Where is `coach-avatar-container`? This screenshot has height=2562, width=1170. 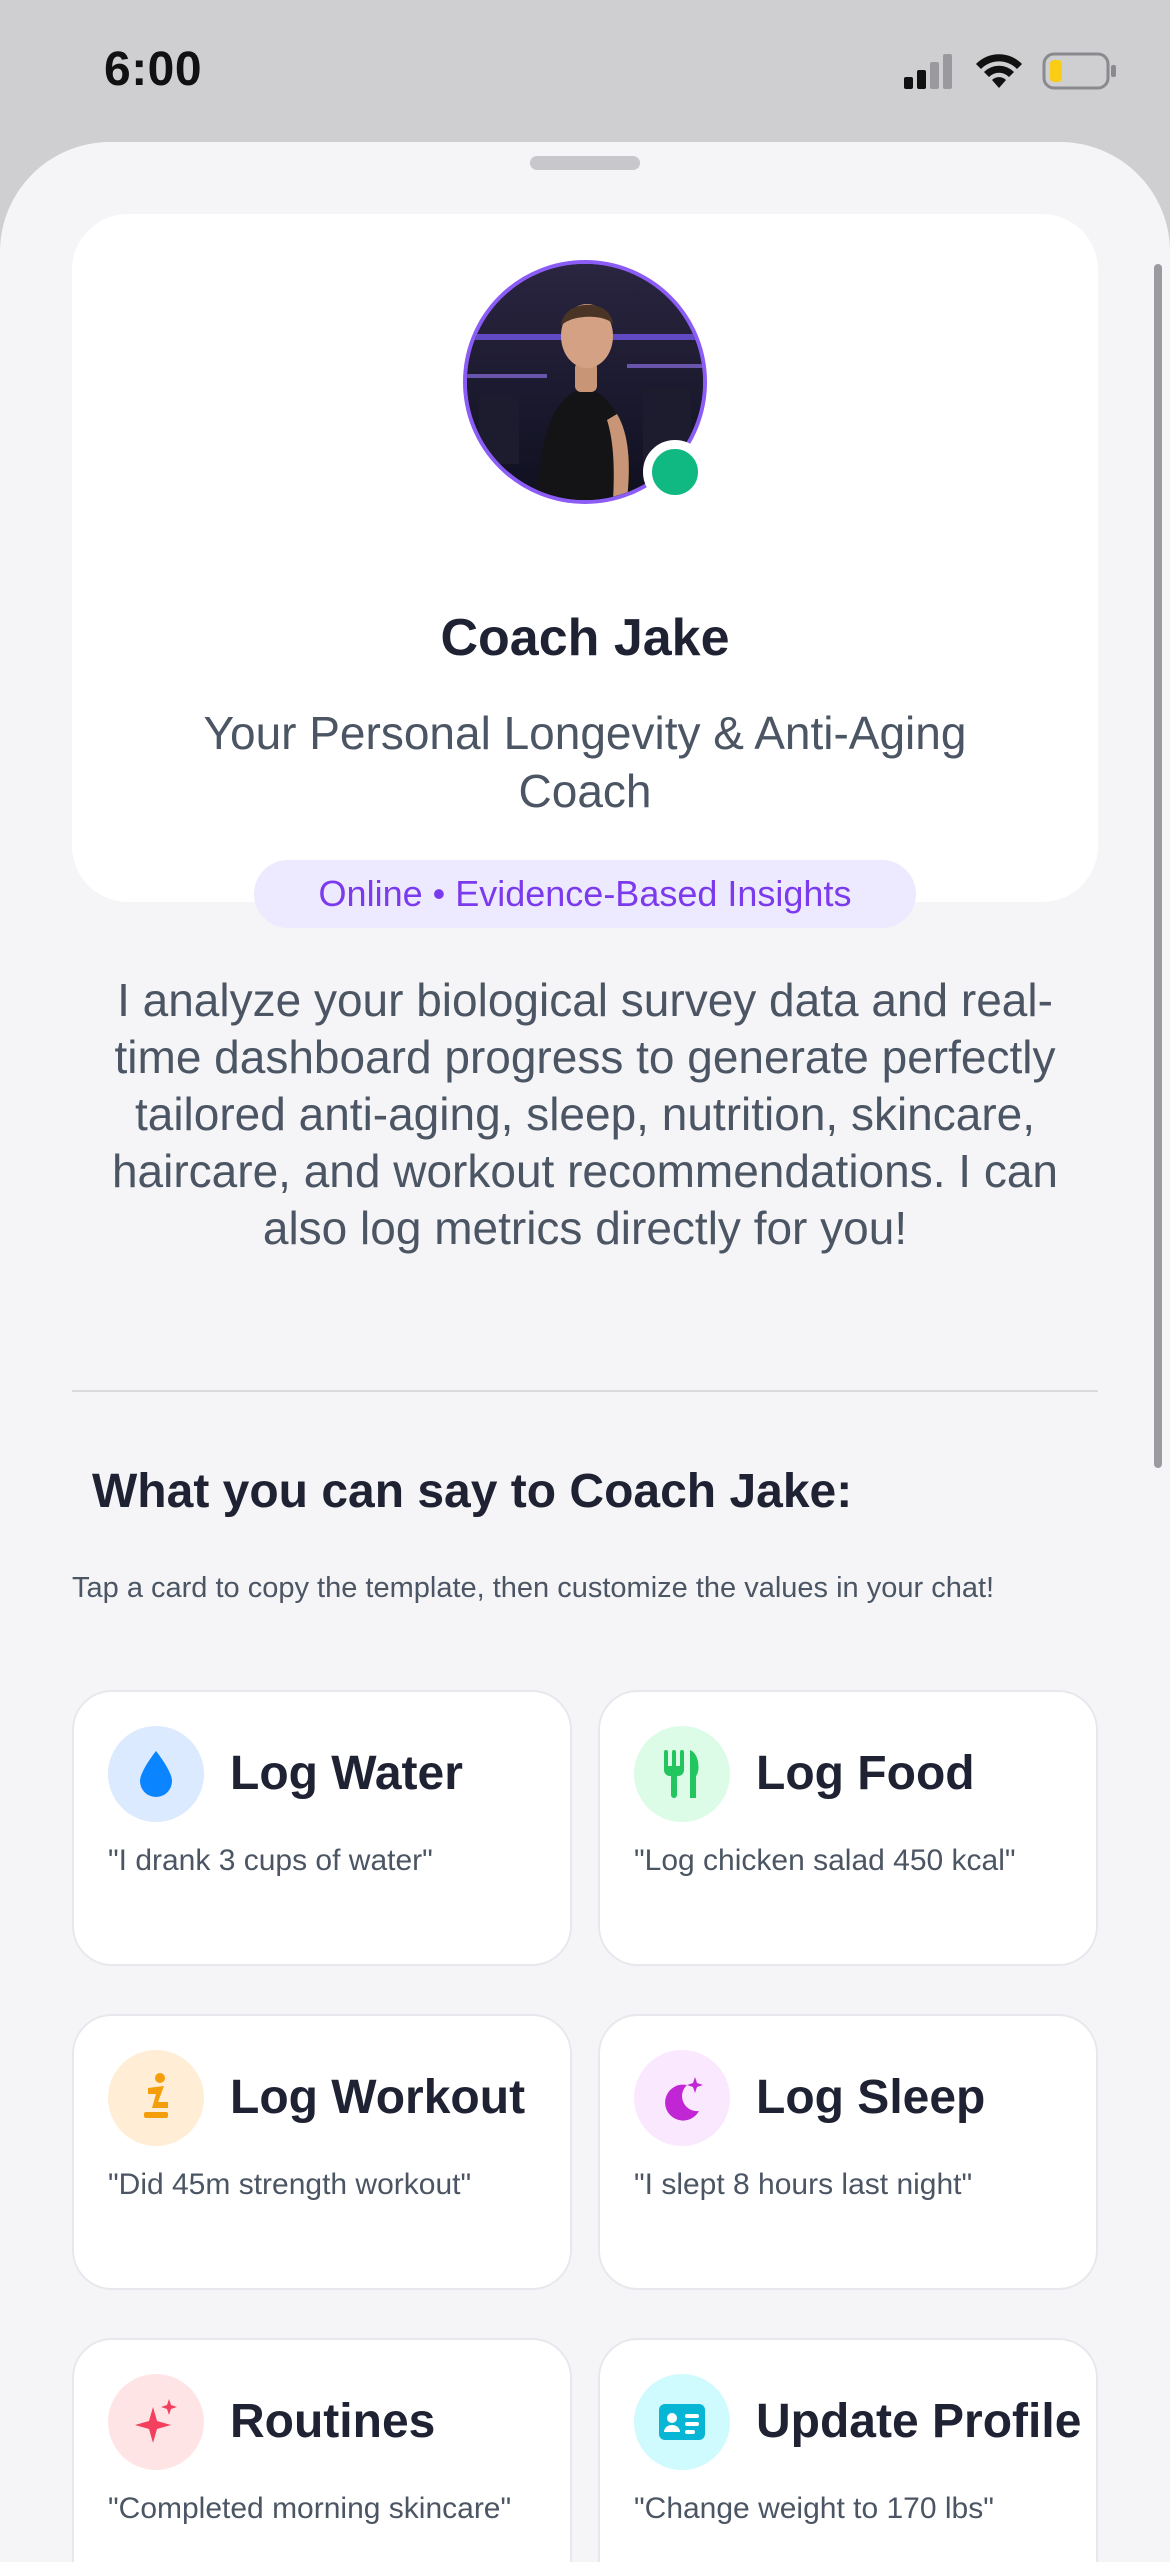
coach-avatar-container is located at coordinates (585, 382).